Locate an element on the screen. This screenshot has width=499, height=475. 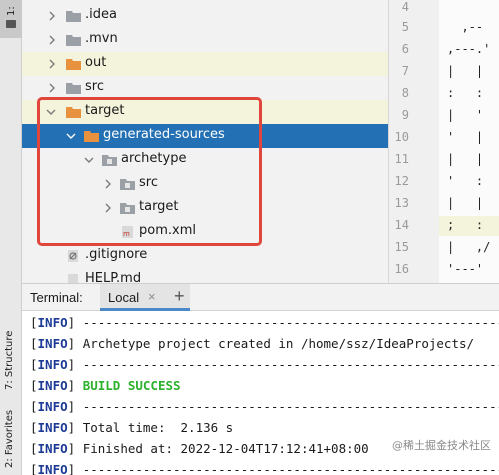
tab-label: Local is located at coordinates (124, 297).